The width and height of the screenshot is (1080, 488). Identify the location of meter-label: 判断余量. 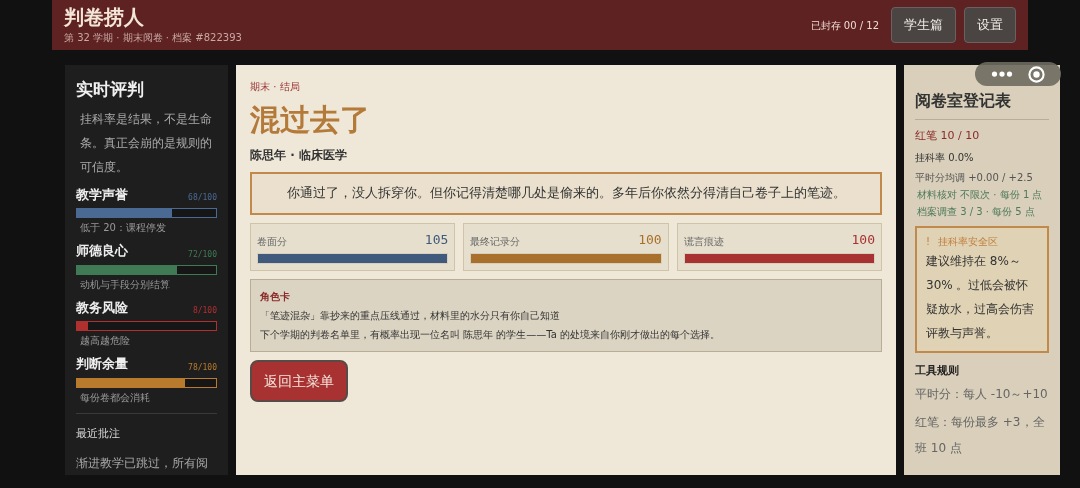
(102, 364).